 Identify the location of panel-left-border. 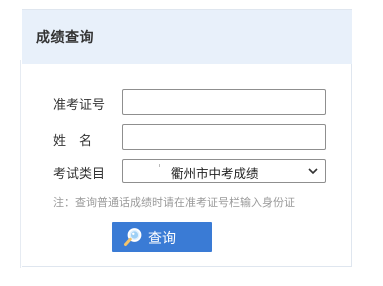
(20, 164).